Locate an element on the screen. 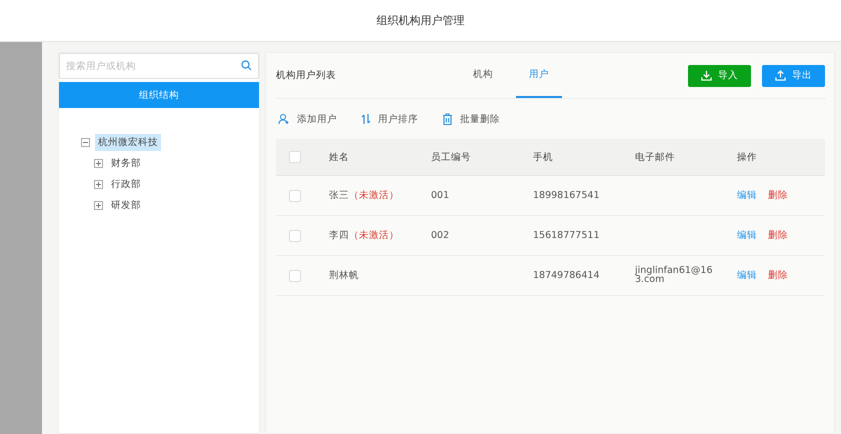  table-cell: jinglinfan61@163.com is located at coordinates (674, 276).